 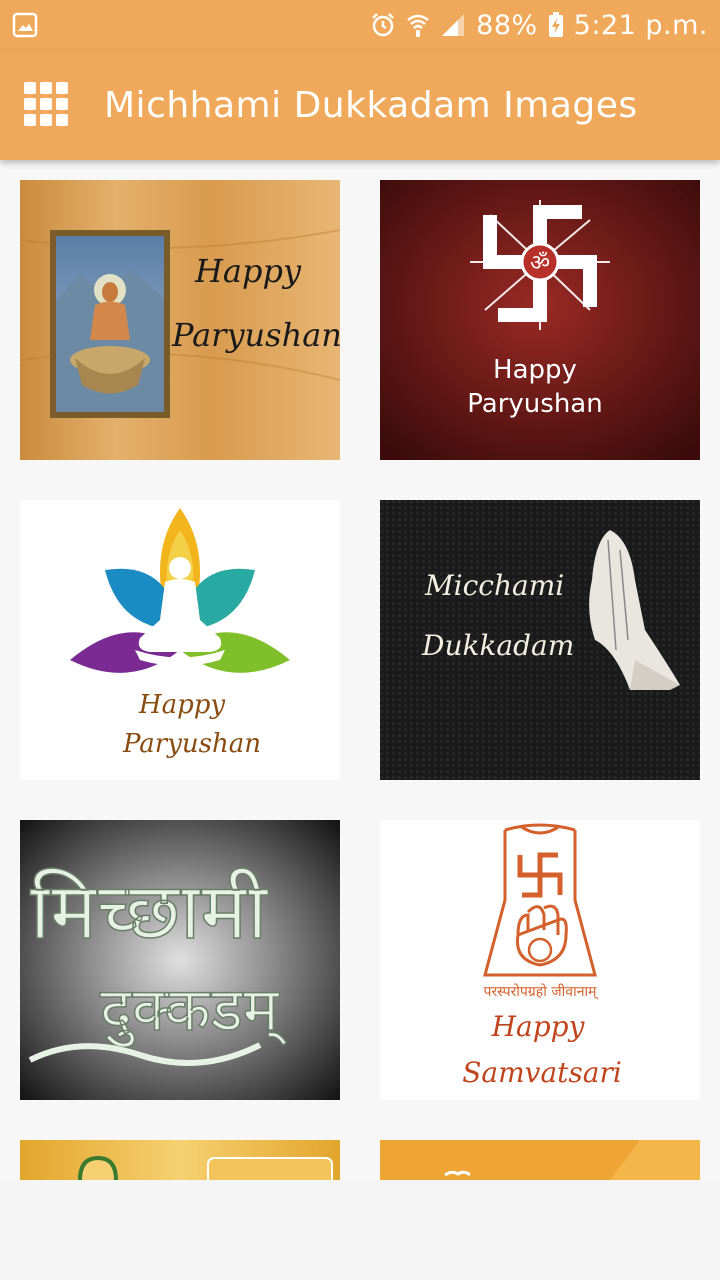 What do you see at coordinates (248, 271) in the screenshot?
I see `tile-1-line1: Happy` at bounding box center [248, 271].